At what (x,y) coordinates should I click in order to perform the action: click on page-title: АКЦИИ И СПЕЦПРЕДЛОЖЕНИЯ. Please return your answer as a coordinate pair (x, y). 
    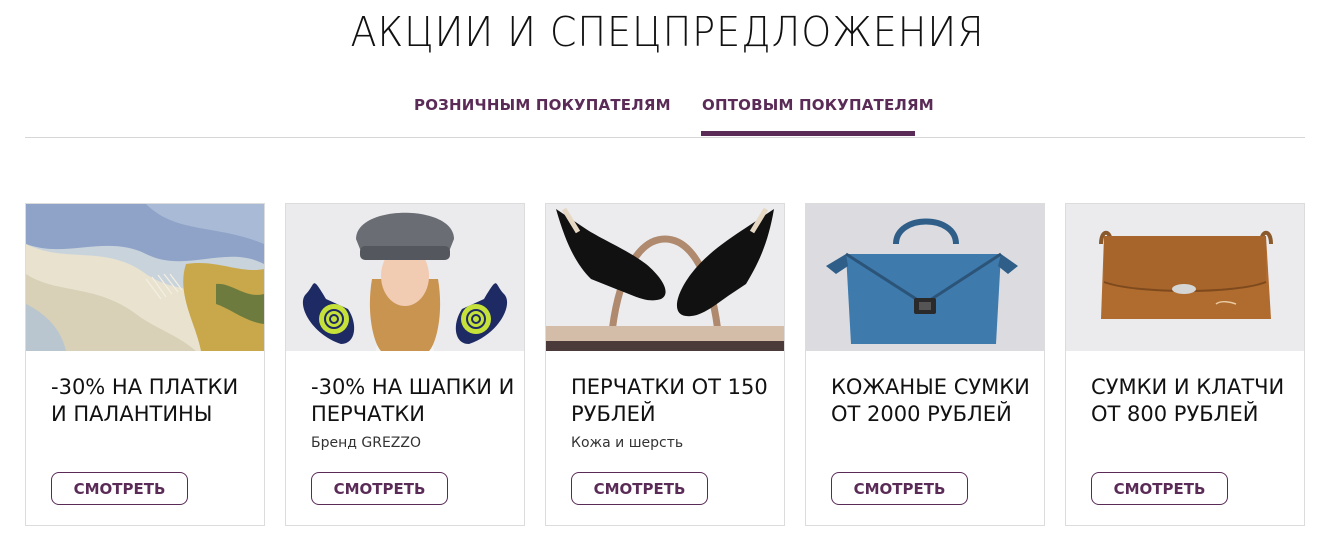
    Looking at the image, I should click on (667, 32).